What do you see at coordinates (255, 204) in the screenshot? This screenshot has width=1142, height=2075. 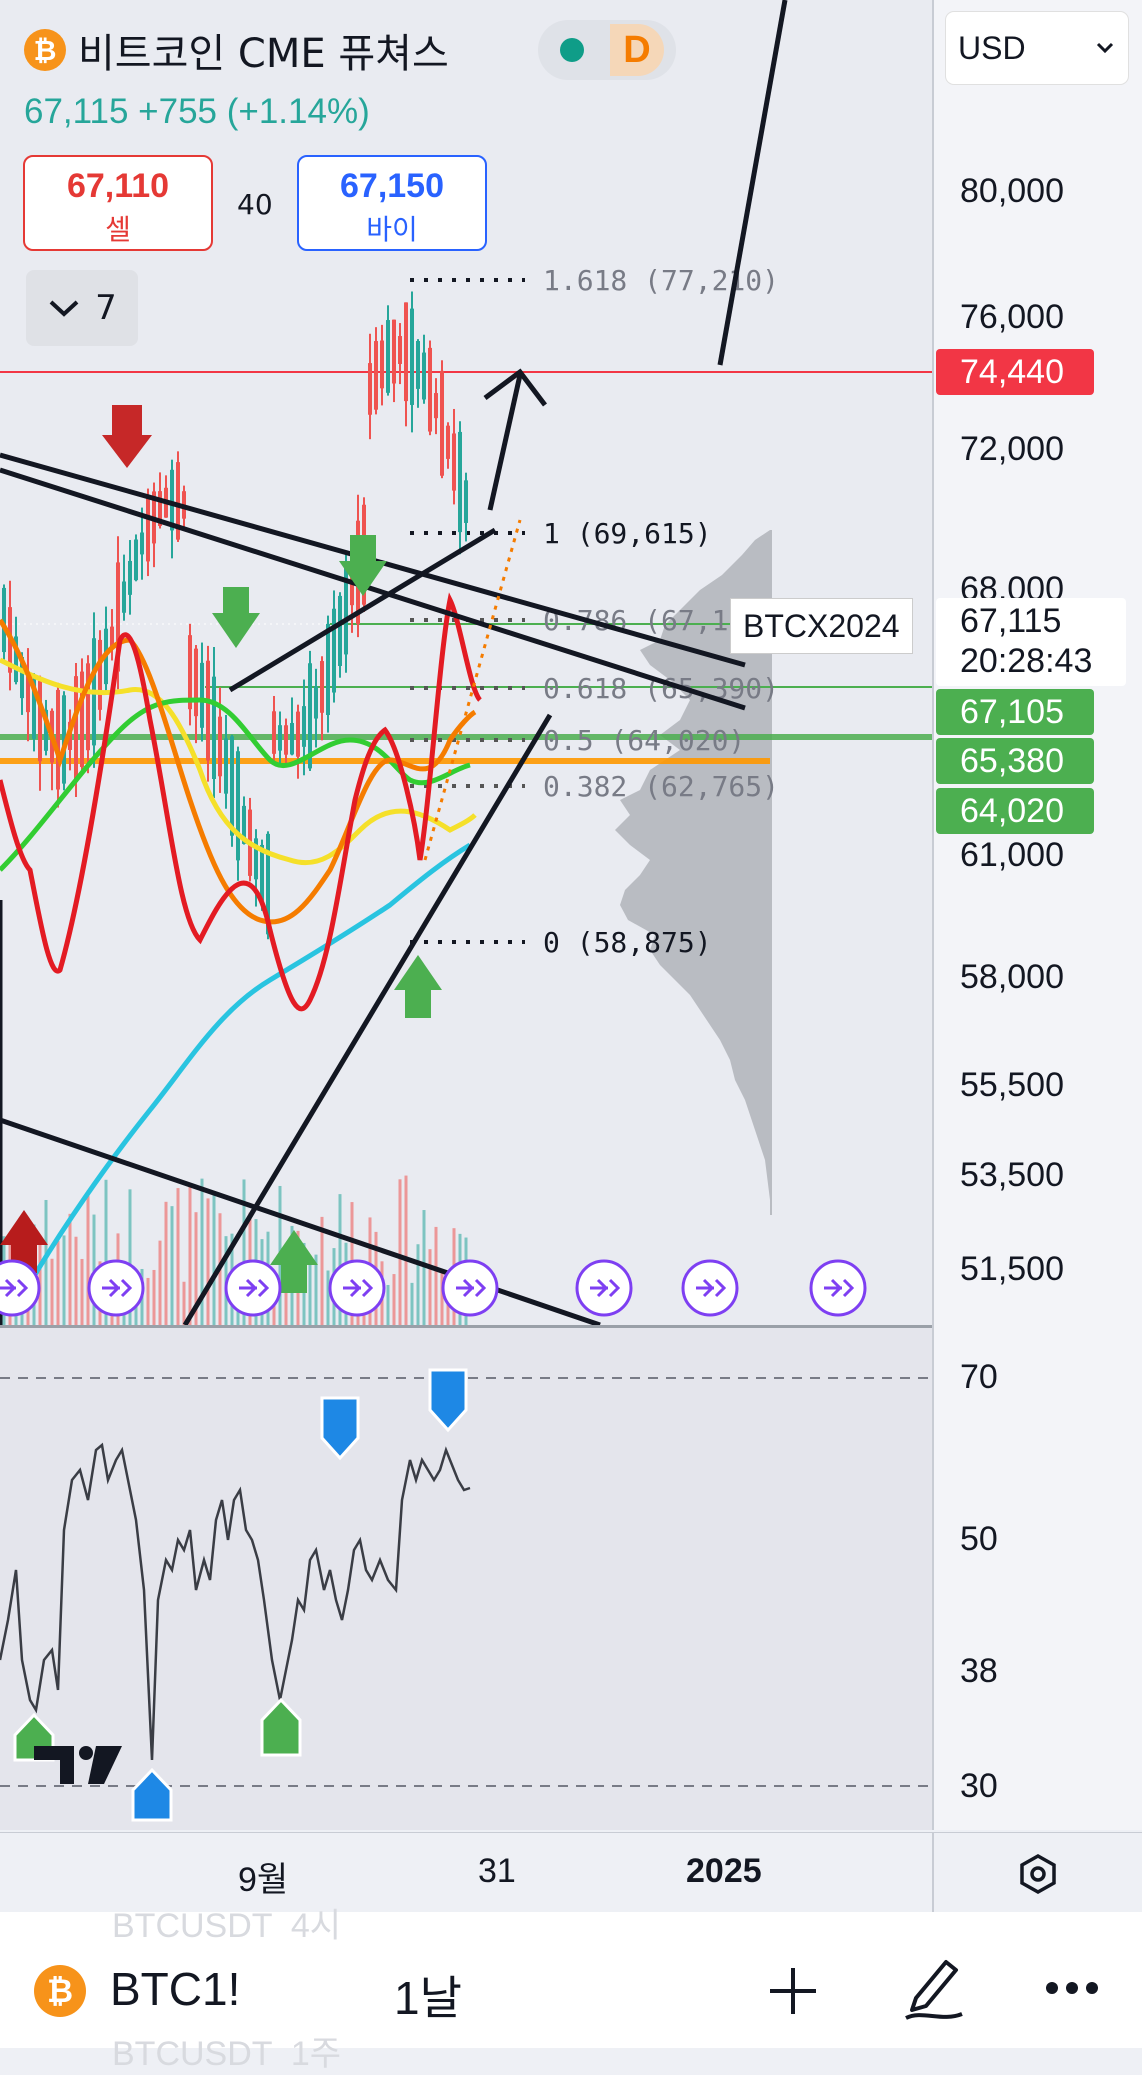 I see `spread-value: 40` at bounding box center [255, 204].